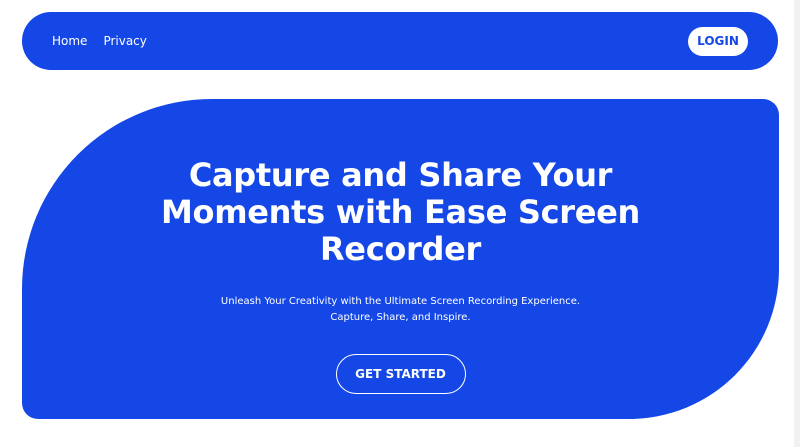 This screenshot has height=447, width=800. Describe the element at coordinates (400, 41) in the screenshot. I see `top-navbar: Home Privacy LOGIN` at that location.